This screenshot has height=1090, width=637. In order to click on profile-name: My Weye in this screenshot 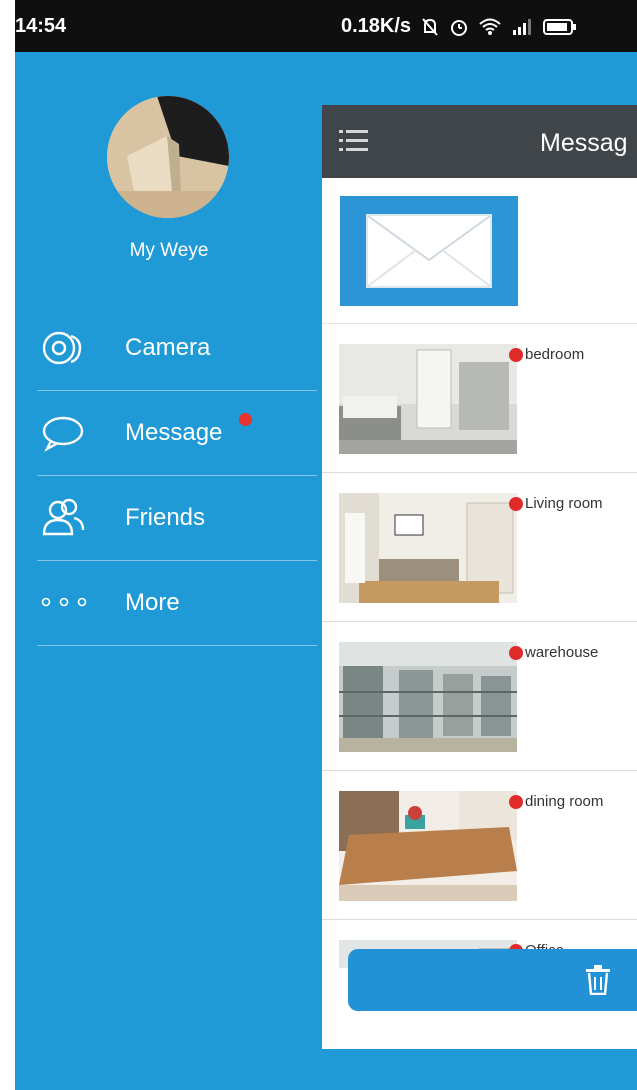, I will do `click(169, 250)`.